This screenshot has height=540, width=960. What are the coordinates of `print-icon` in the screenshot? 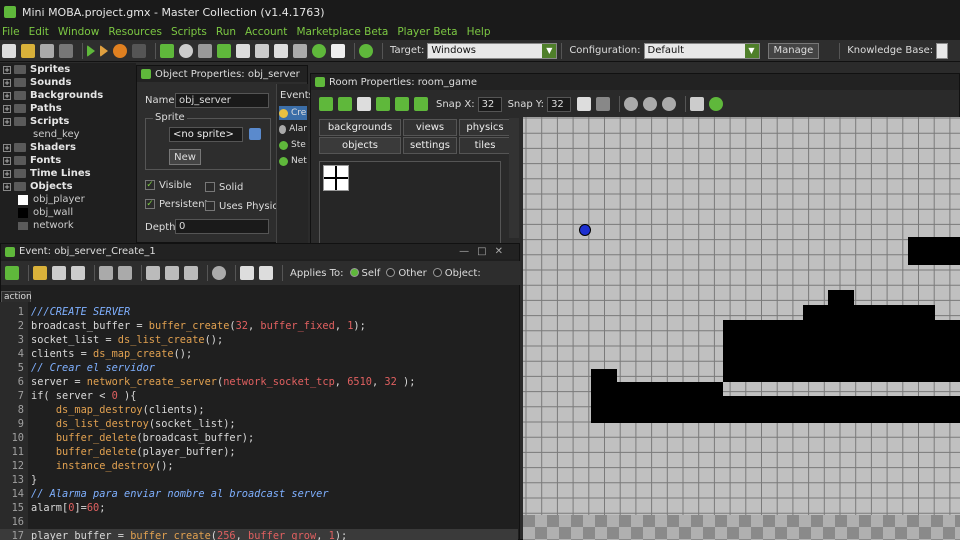 It's located at (78, 273).